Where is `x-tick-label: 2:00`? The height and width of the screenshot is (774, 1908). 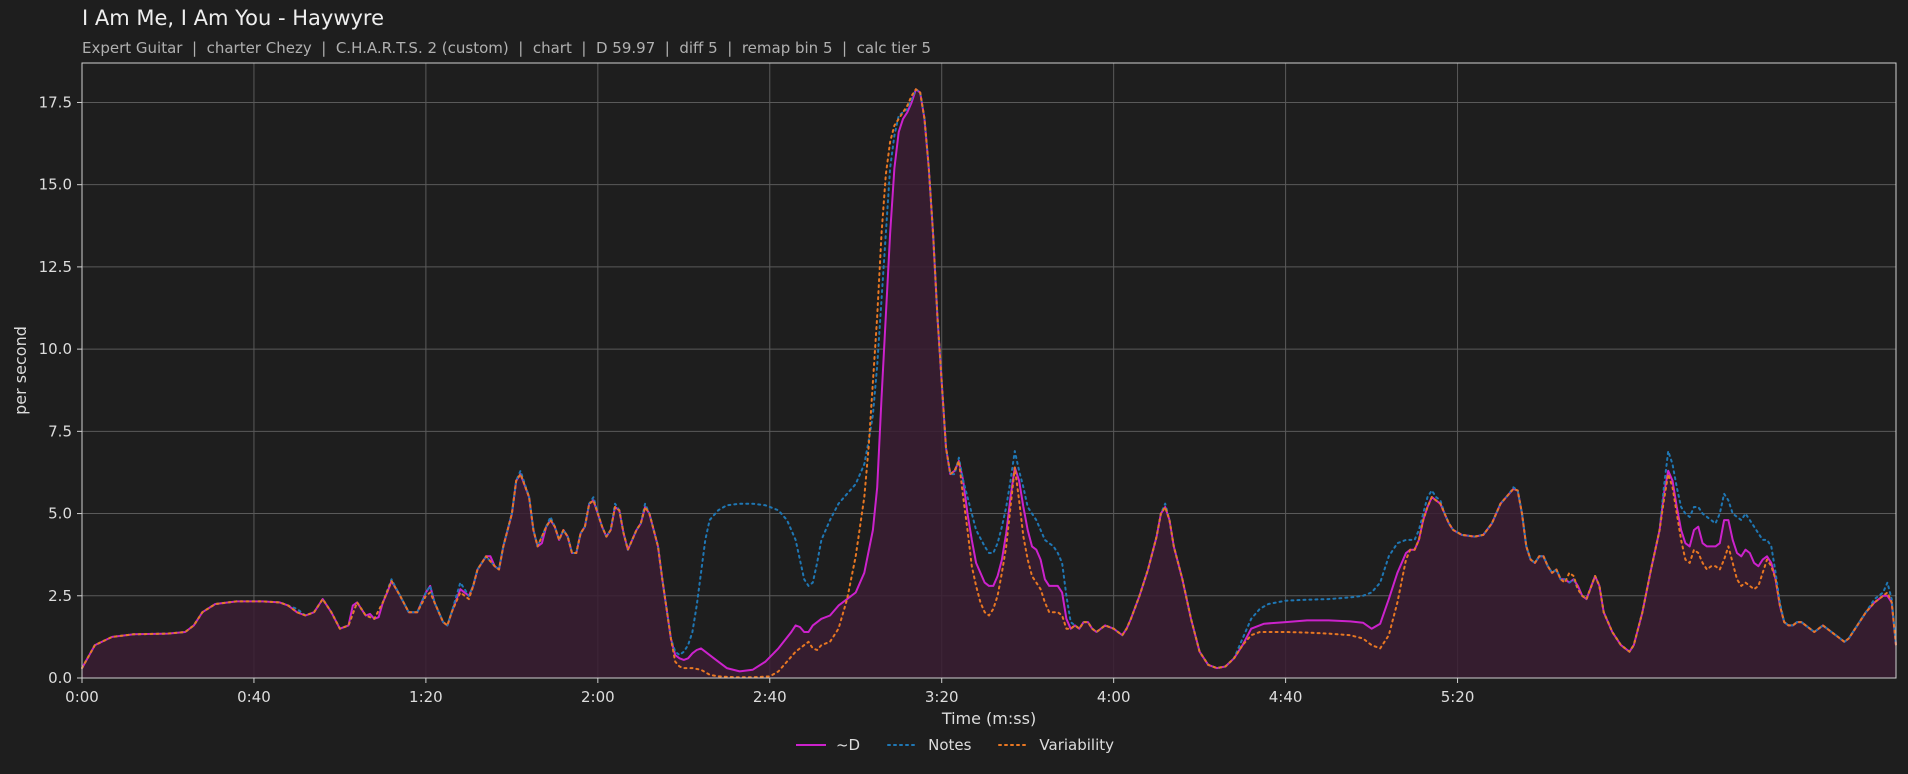 x-tick-label: 2:00 is located at coordinates (598, 697).